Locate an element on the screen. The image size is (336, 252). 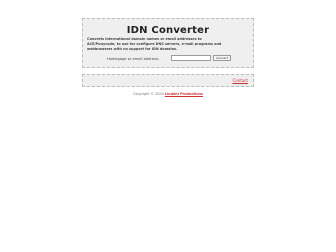
convert-form: Homepage or email address: Convert is located at coordinates (168, 59).